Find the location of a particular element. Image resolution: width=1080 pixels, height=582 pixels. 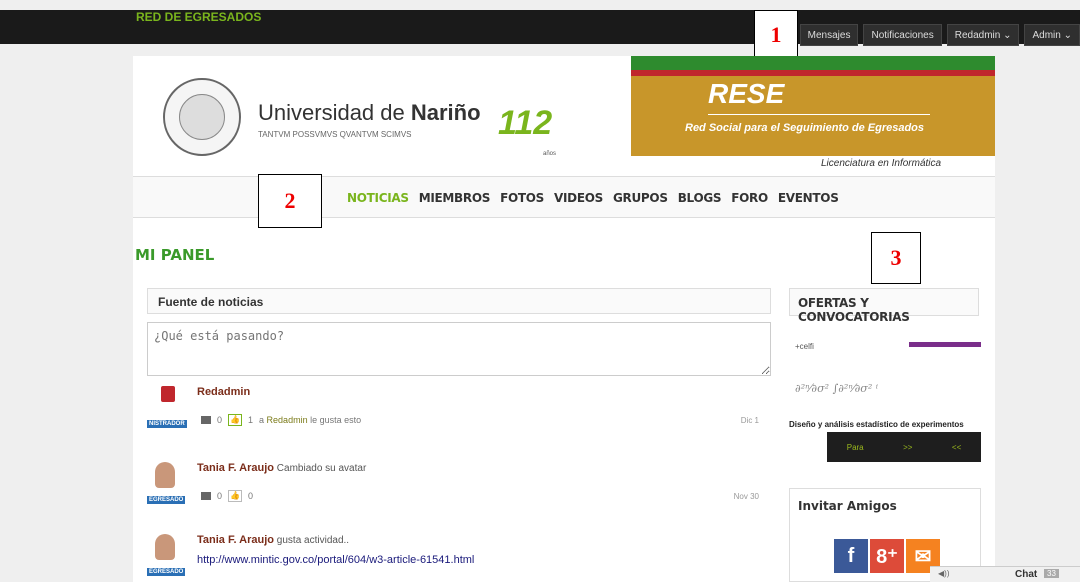

feed-author: Redadmin is located at coordinates (223, 392).